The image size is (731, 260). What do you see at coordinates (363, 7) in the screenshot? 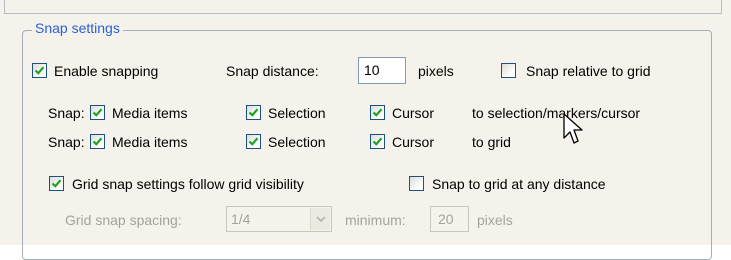
I see `outer-frame` at bounding box center [363, 7].